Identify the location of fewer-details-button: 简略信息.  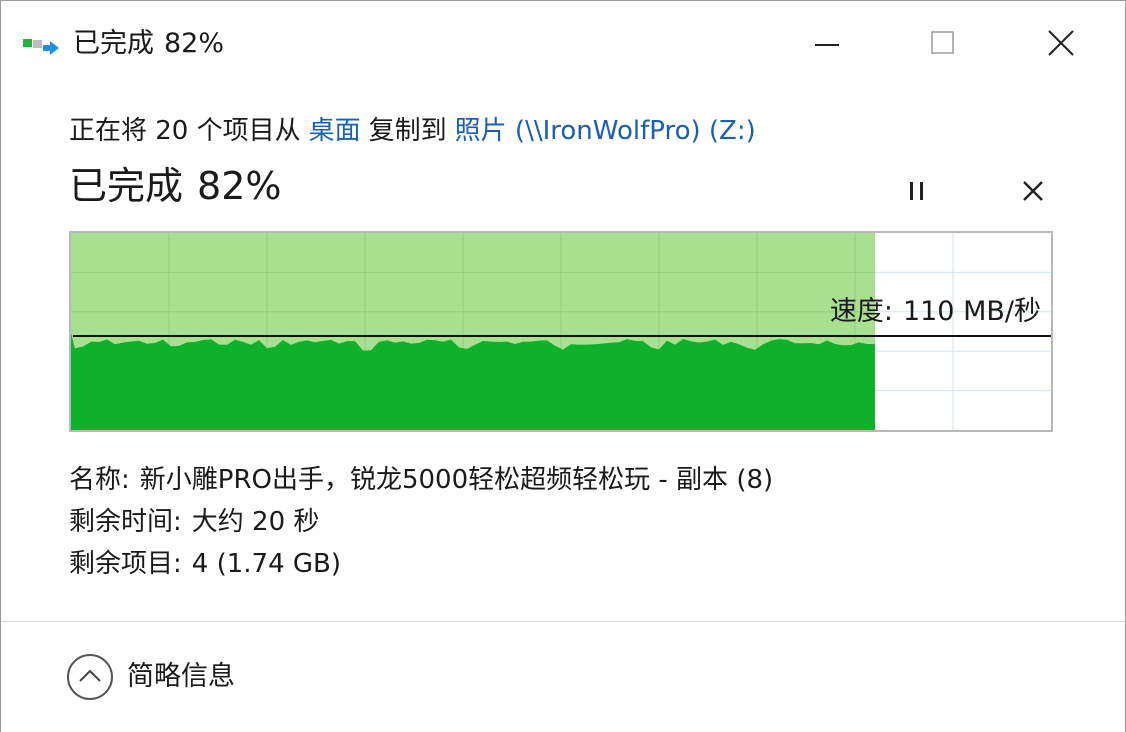
(151, 677).